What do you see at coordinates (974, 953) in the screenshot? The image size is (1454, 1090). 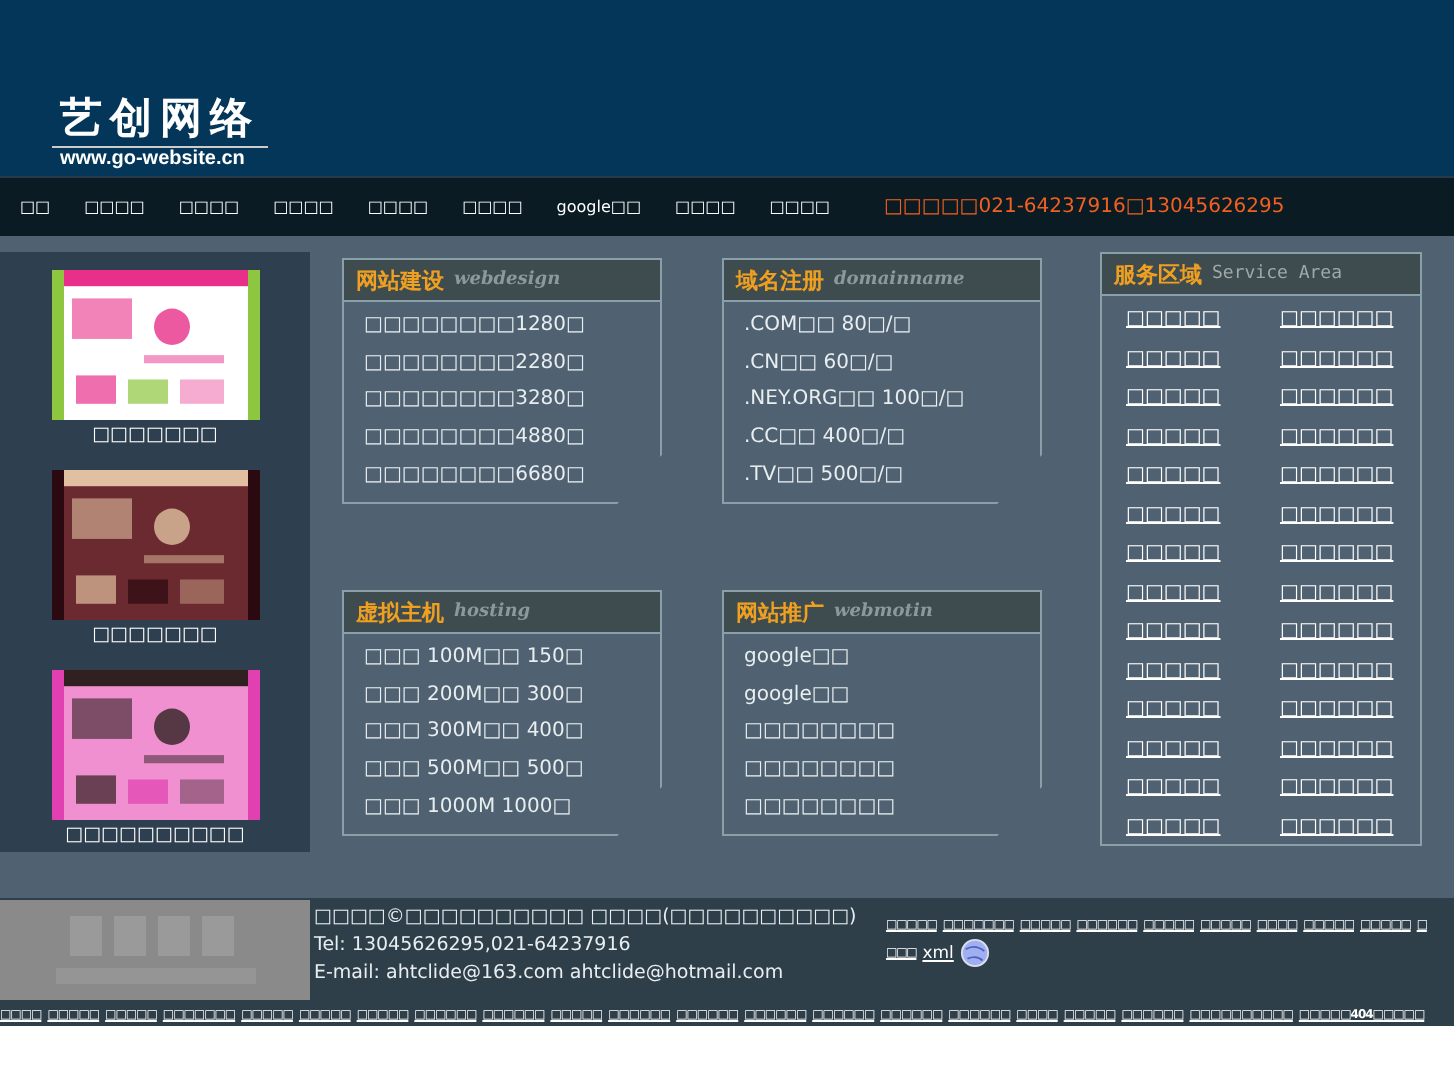 I see `globe-icon` at bounding box center [974, 953].